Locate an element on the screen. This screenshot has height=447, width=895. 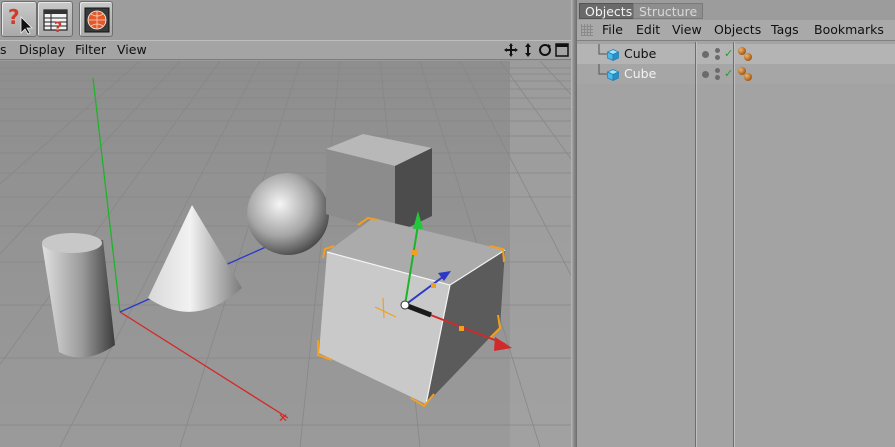
render-globe-icon is located at coordinates (97, 20).